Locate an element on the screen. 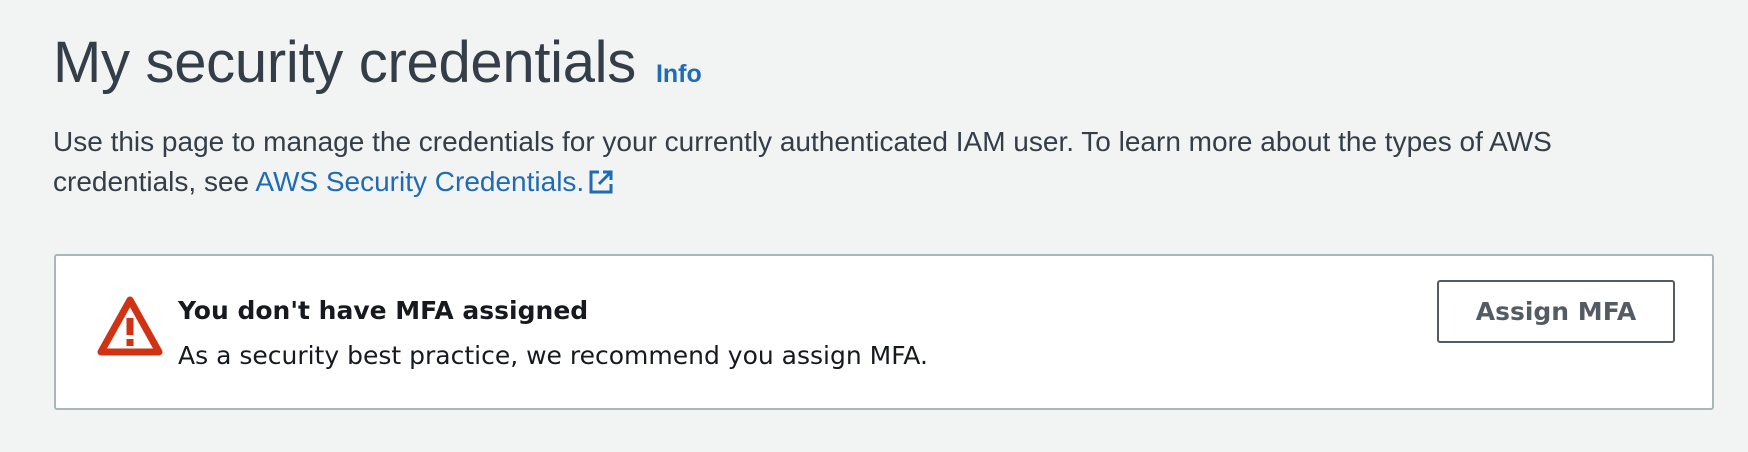  alert-title: You don't have MFA assigned is located at coordinates (383, 310).